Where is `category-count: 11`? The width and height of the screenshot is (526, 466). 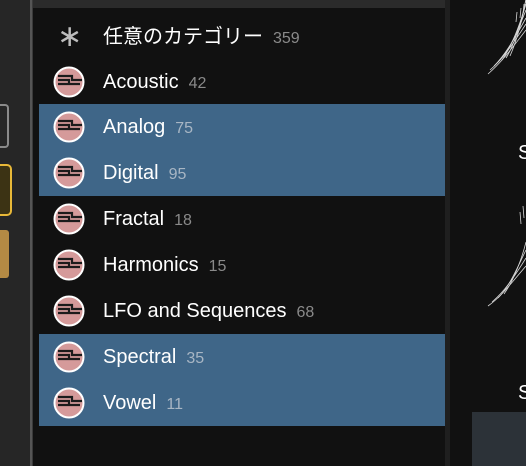
category-count: 11 is located at coordinates (174, 404).